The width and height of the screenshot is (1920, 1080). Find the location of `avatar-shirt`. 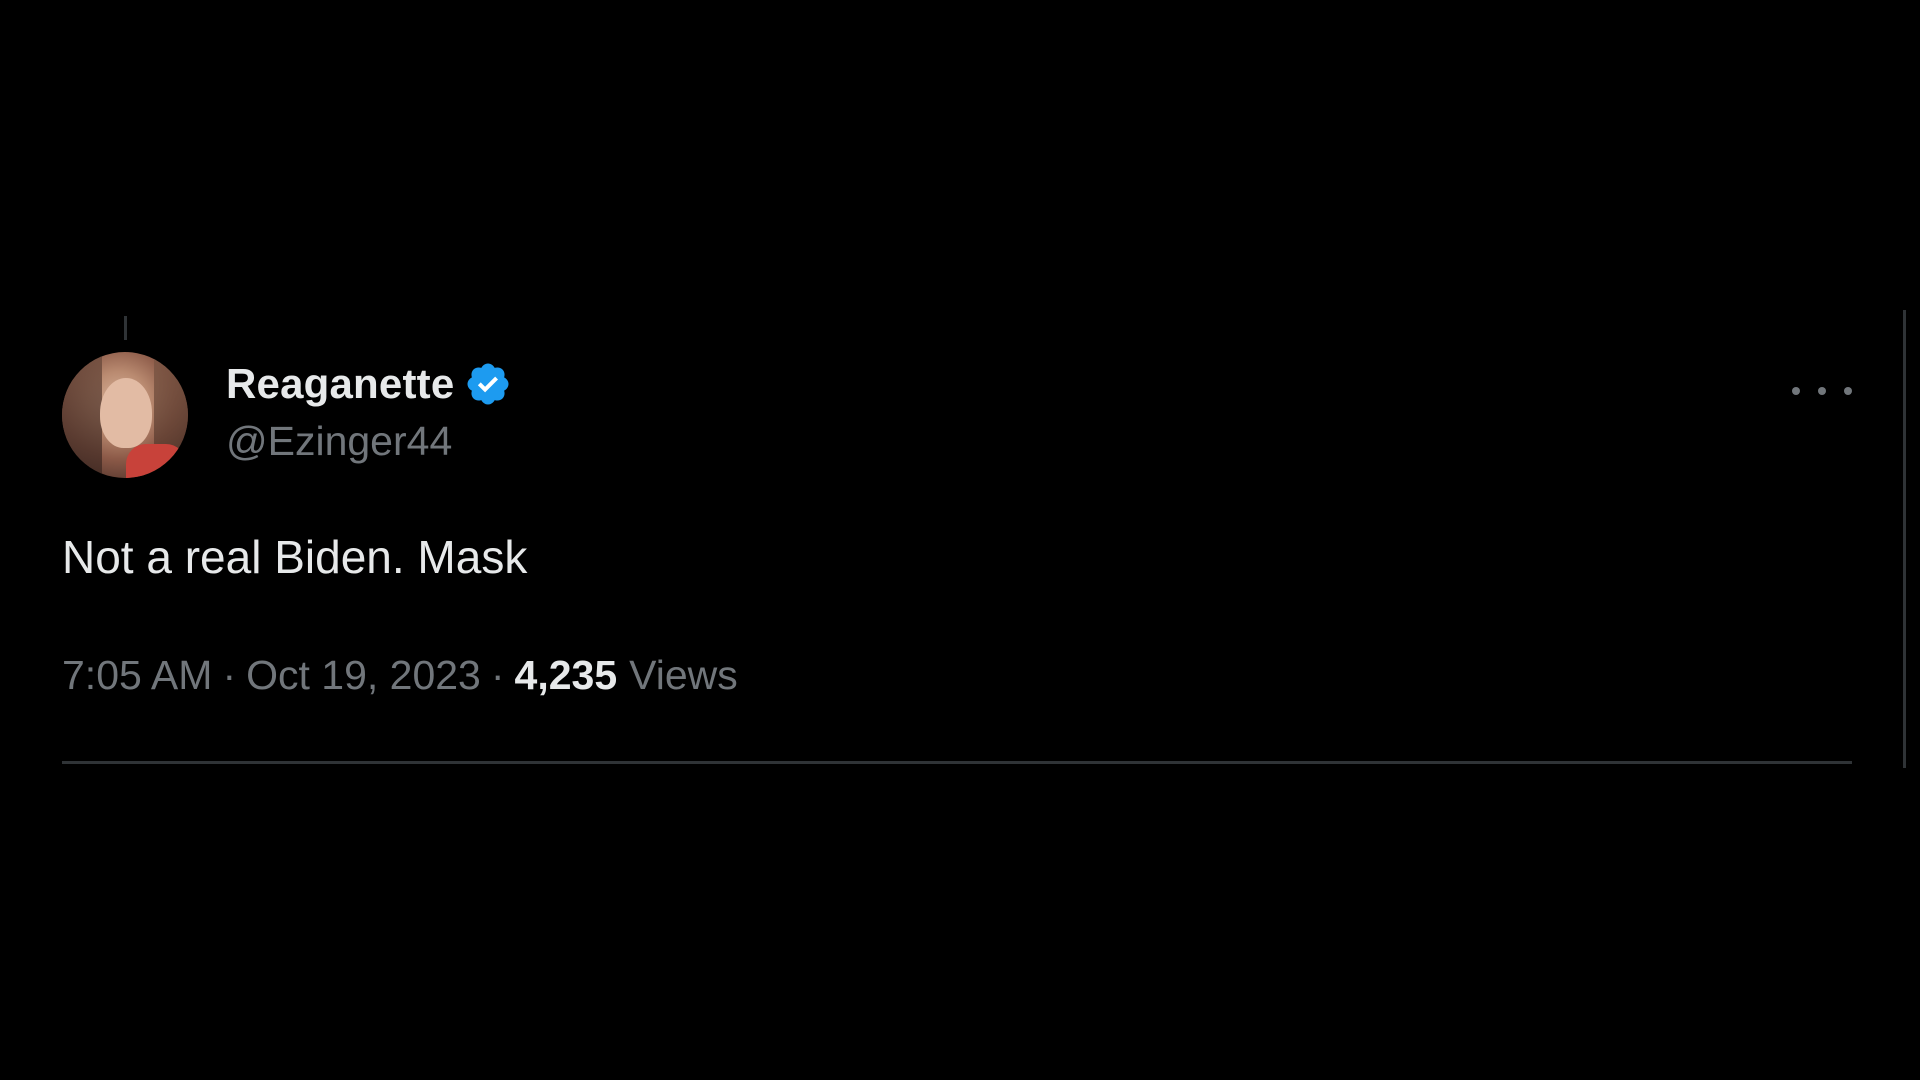

avatar-shirt is located at coordinates (156, 461).